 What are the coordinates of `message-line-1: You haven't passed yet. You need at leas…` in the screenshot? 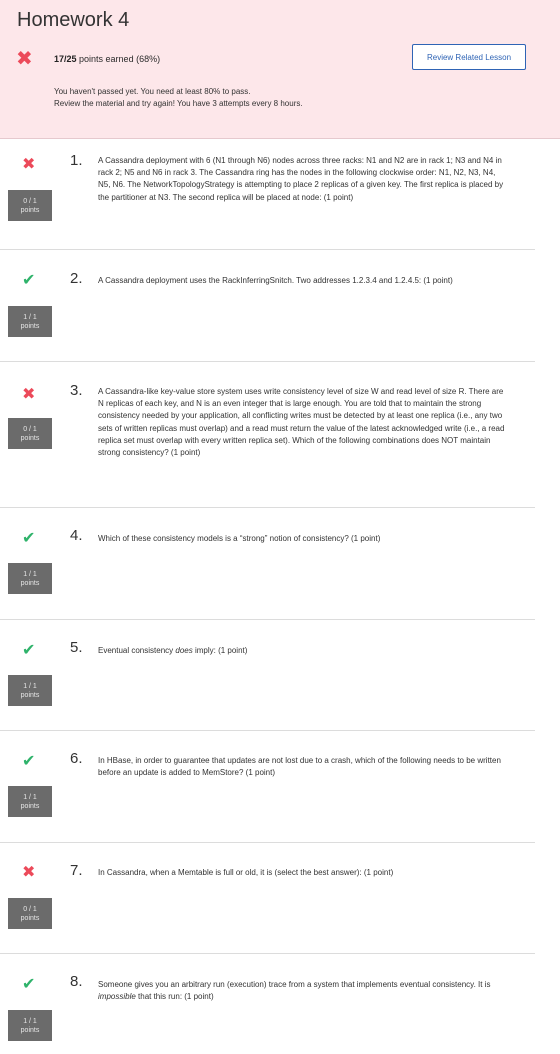 It's located at (152, 91).